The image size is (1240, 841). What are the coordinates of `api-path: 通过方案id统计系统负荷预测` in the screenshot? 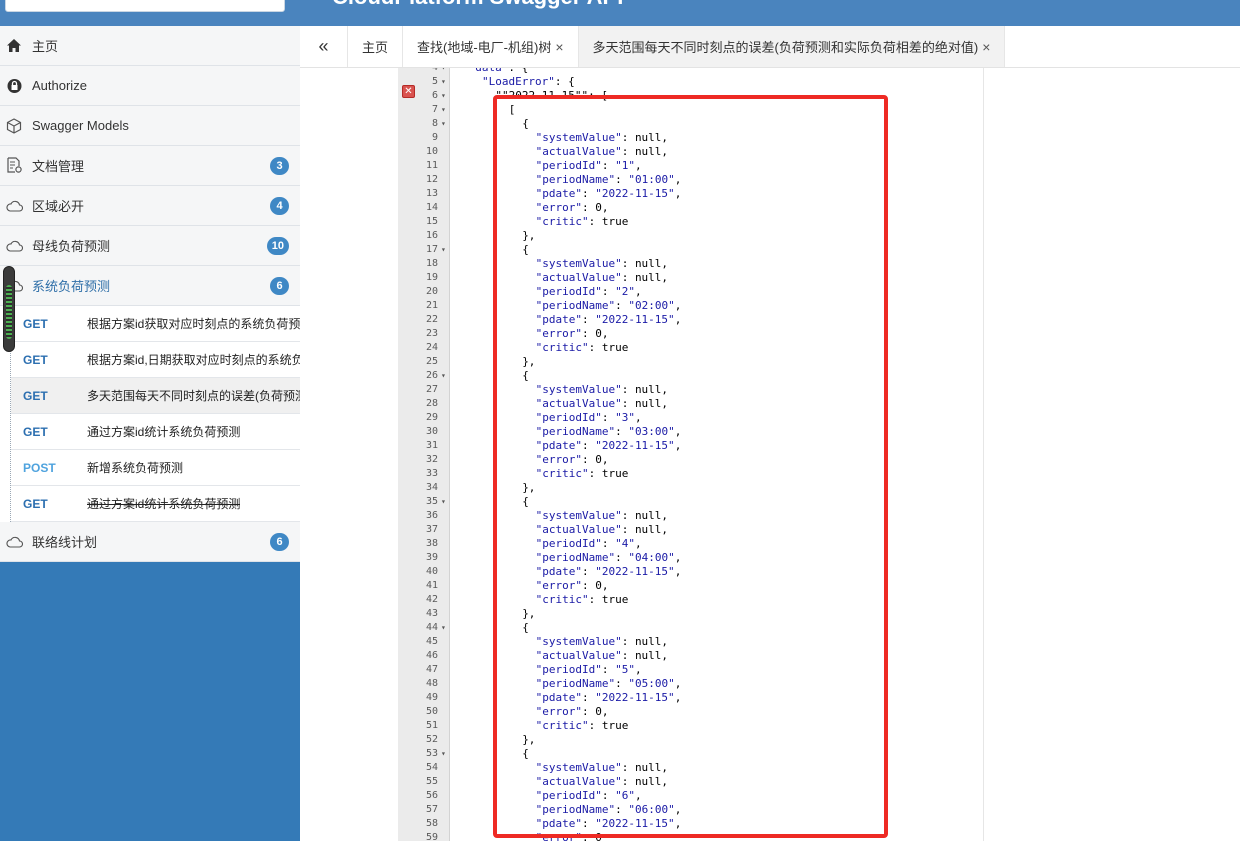 It's located at (164, 432).